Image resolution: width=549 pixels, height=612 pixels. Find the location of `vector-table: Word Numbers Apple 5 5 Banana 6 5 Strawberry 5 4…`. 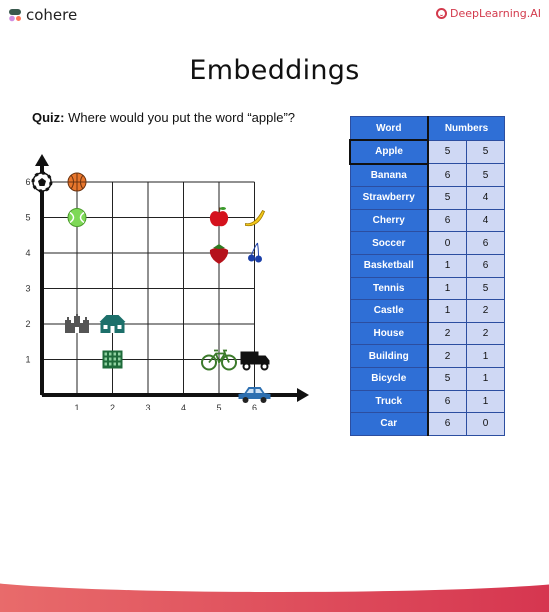

vector-table: Word Numbers Apple 5 5 Banana 6 5 Strawberry 5 4… is located at coordinates (427, 276).